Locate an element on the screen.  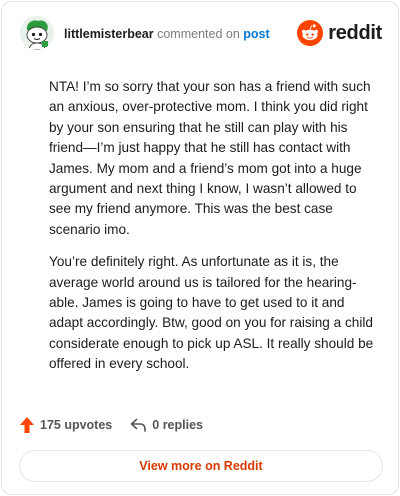
upvotes-stat: 175 upvotes is located at coordinates (66, 425).